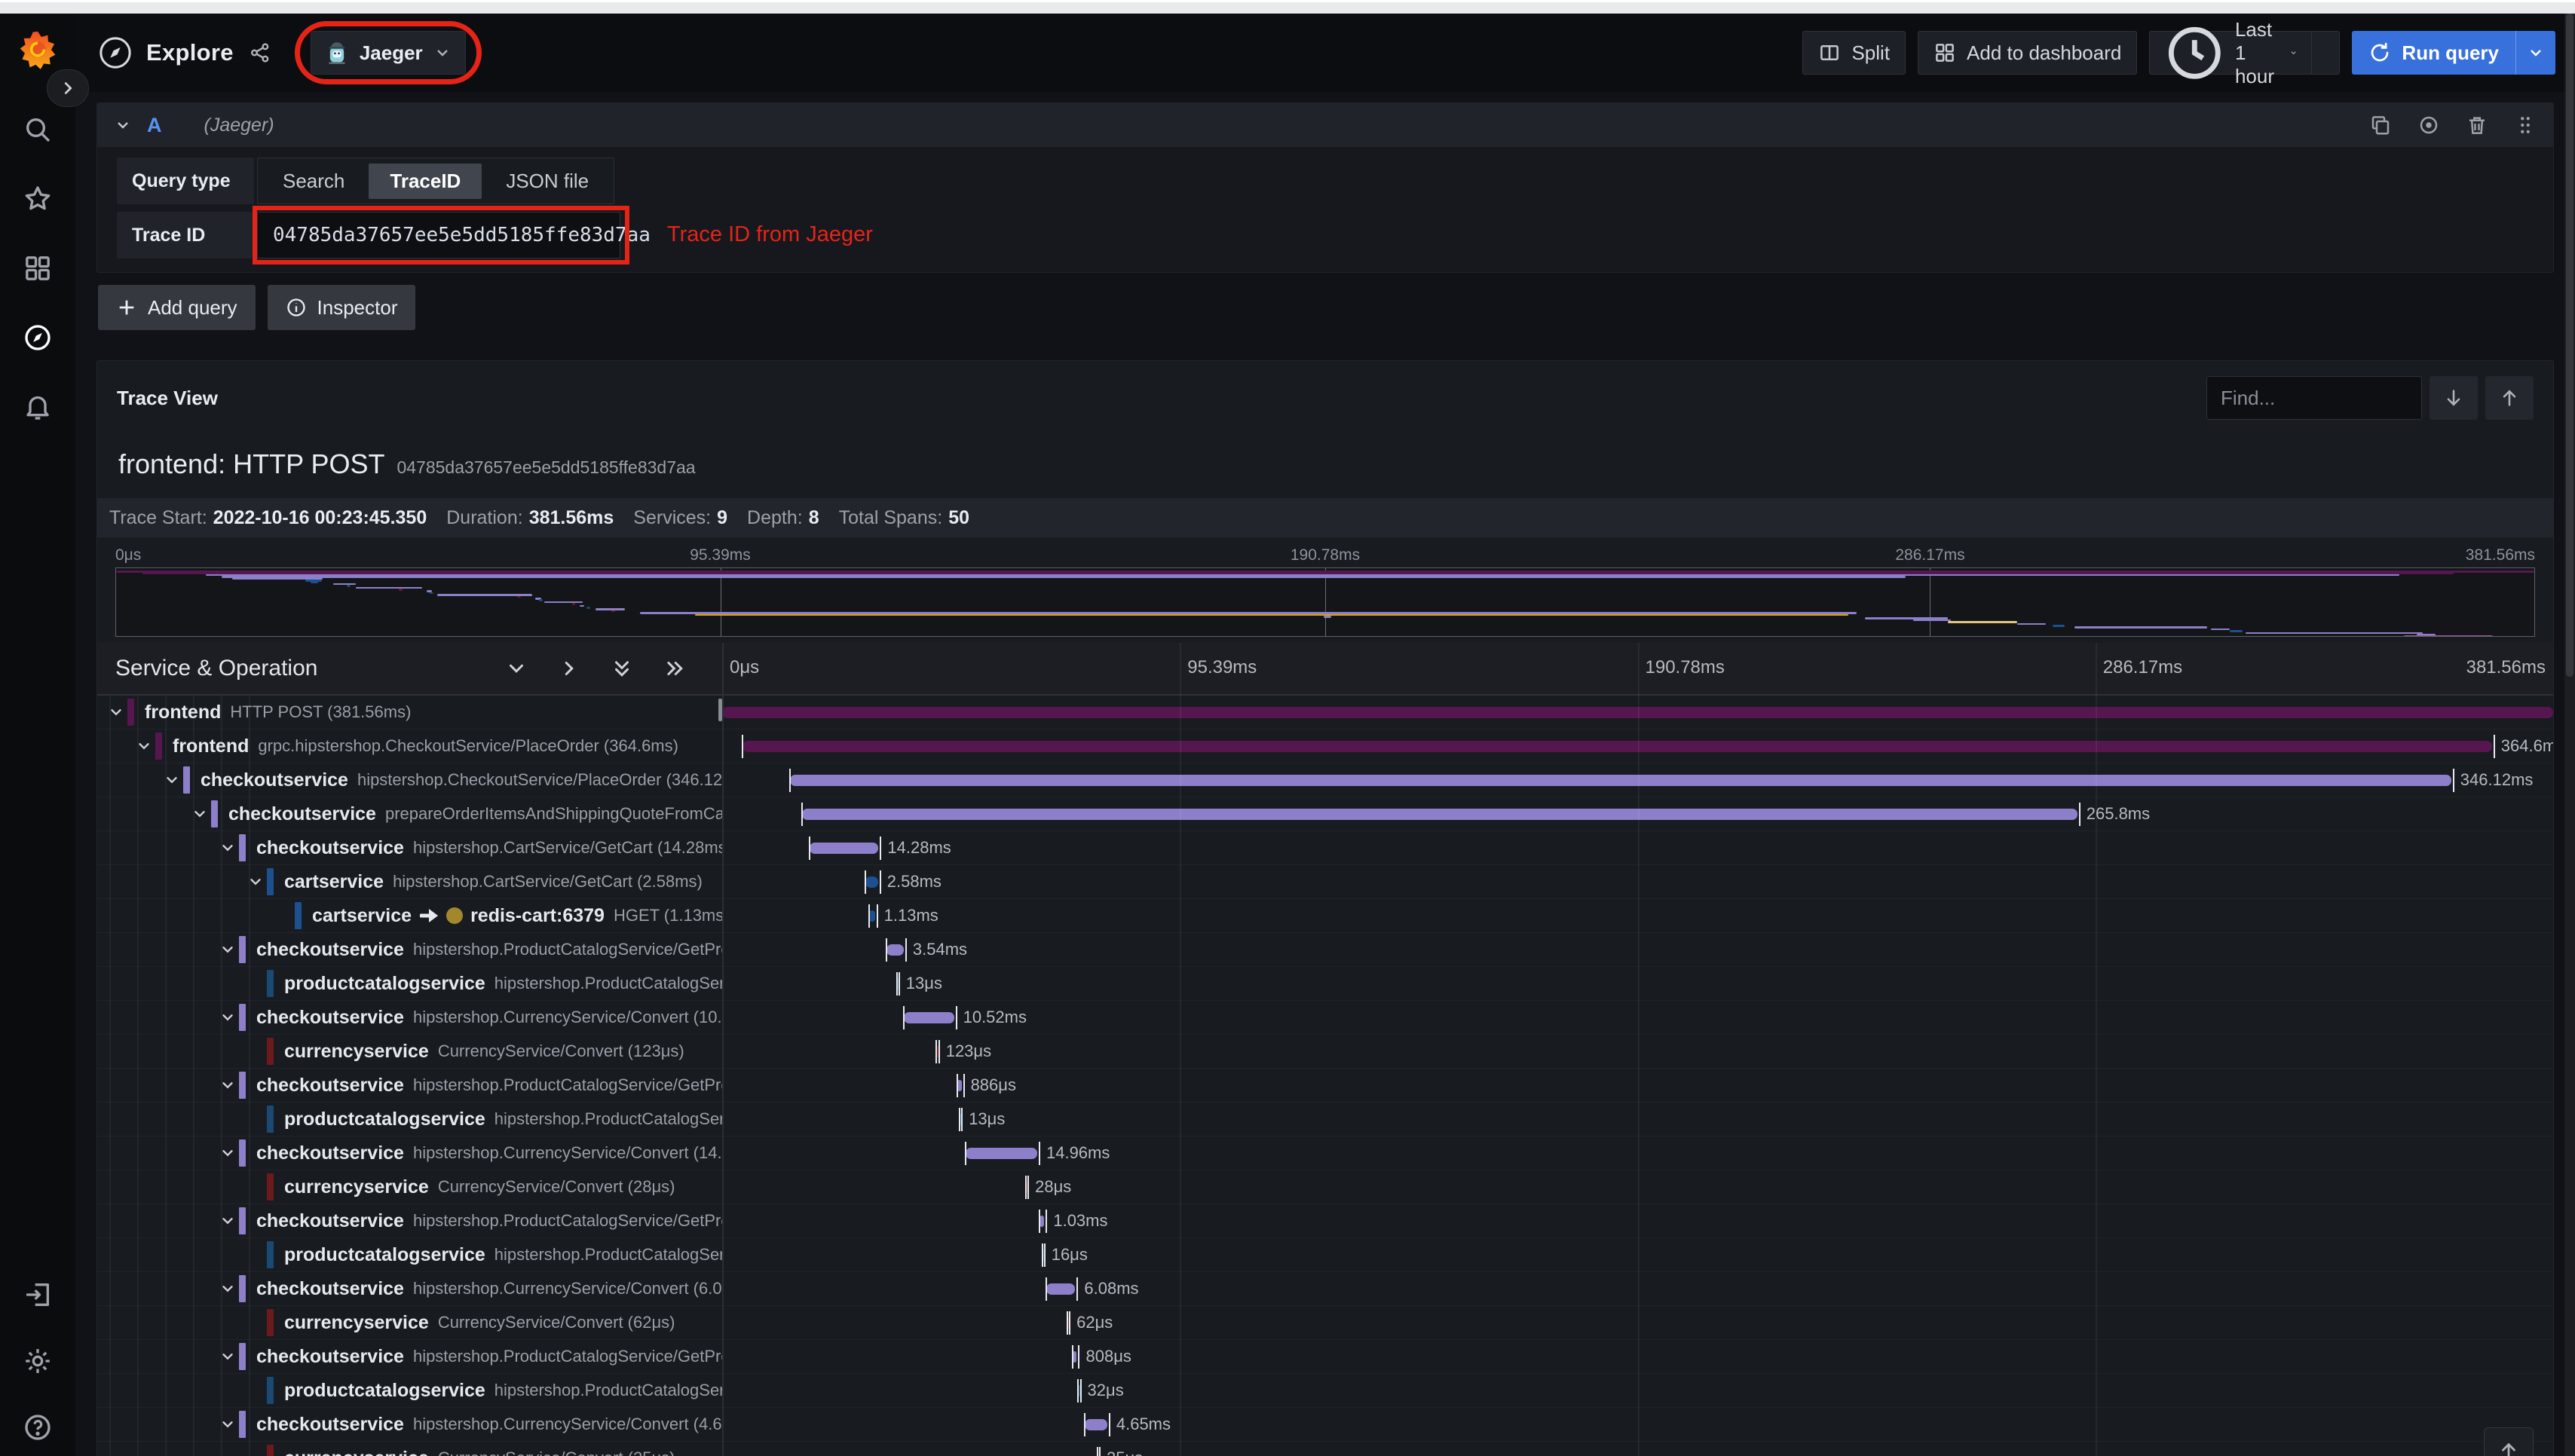 The image size is (2575, 1456). Describe the element at coordinates (1637, 1424) in the screenshot. I see `span-timeline-cell: 4.65ms` at that location.